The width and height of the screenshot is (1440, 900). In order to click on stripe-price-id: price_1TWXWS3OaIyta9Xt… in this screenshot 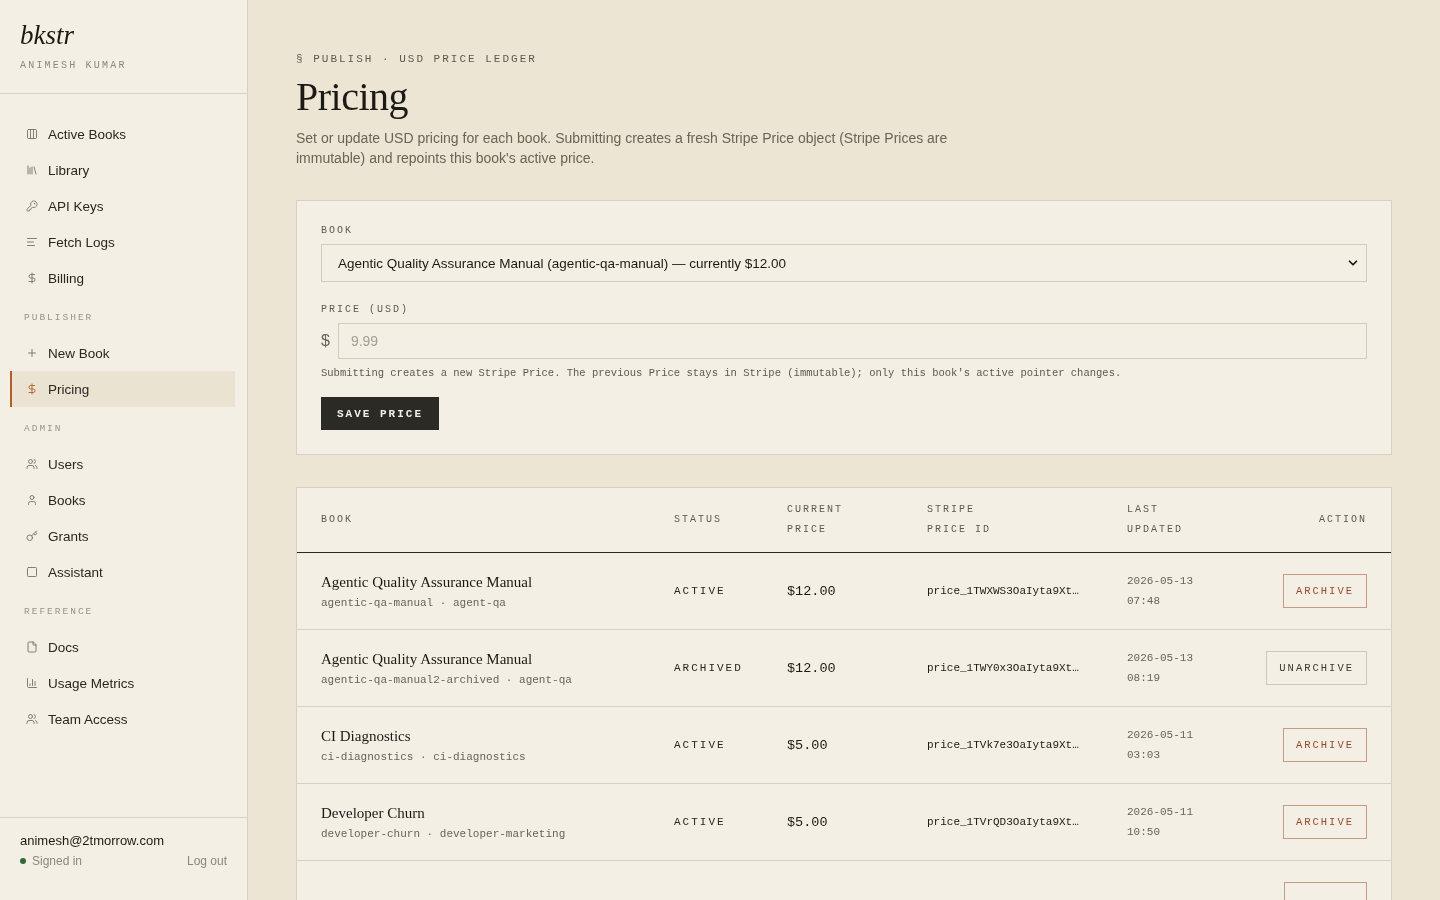, I will do `click(1003, 591)`.